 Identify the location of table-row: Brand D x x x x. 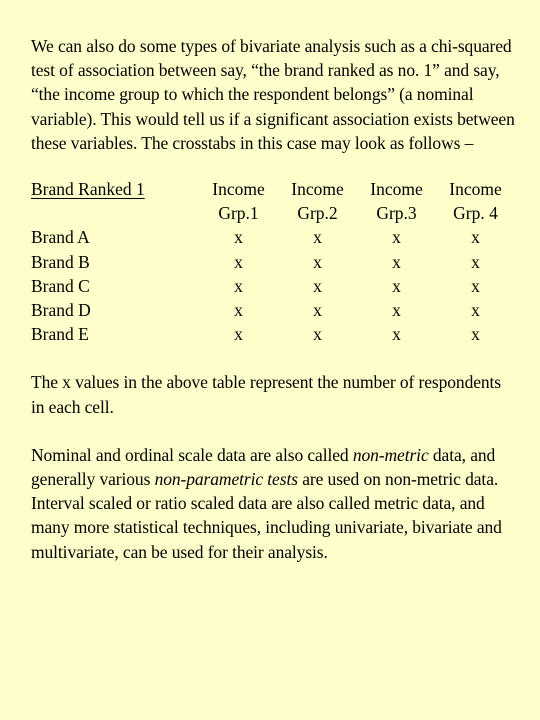
(273, 310).